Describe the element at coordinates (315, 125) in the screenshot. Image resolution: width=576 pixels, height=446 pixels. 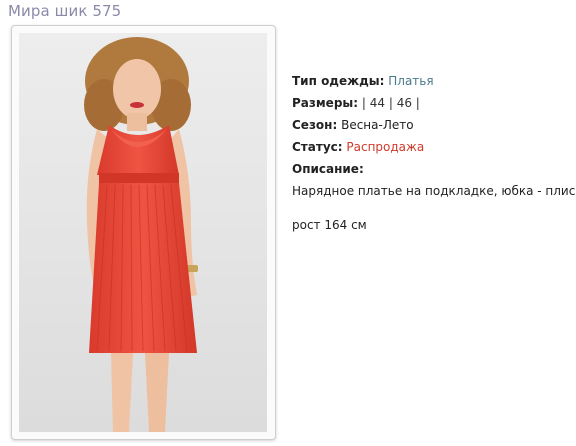
I see `product-season-label: Сезон:` at that location.